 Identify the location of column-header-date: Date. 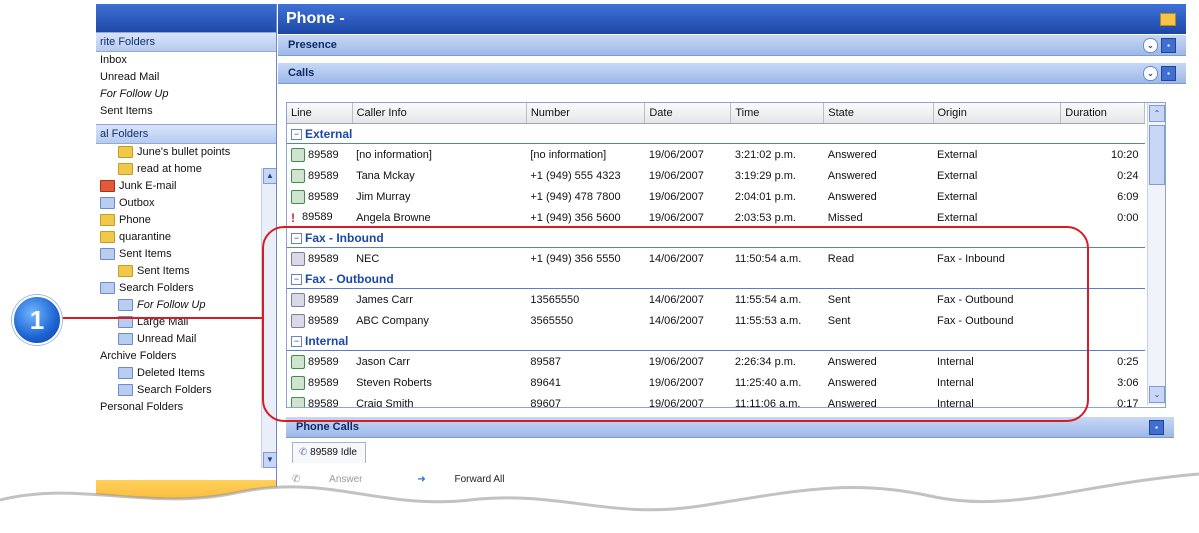
(688, 113).